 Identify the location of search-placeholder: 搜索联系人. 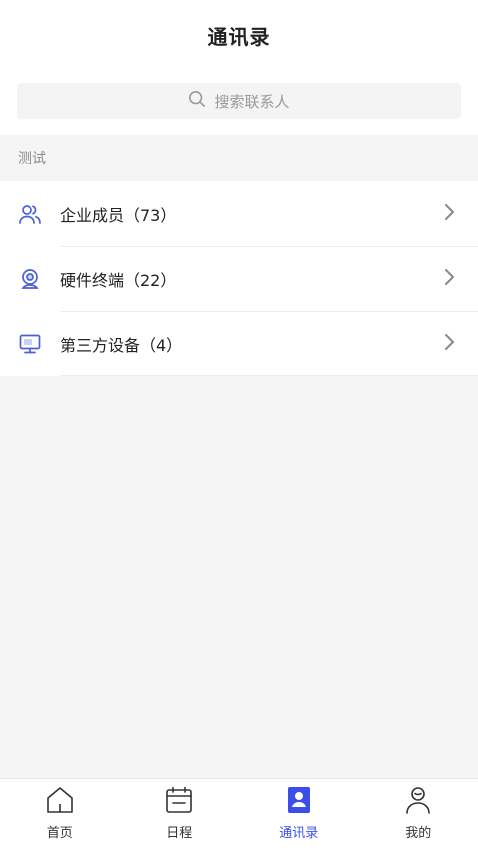
(252, 101).